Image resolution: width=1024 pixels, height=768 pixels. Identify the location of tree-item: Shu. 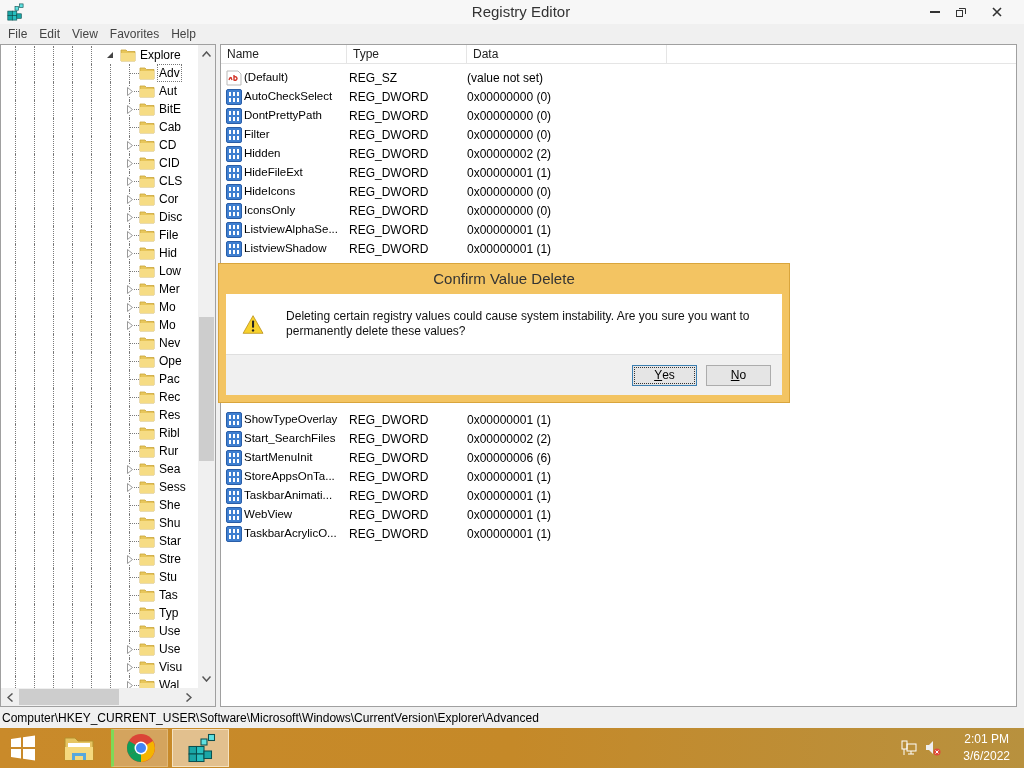
(170, 523).